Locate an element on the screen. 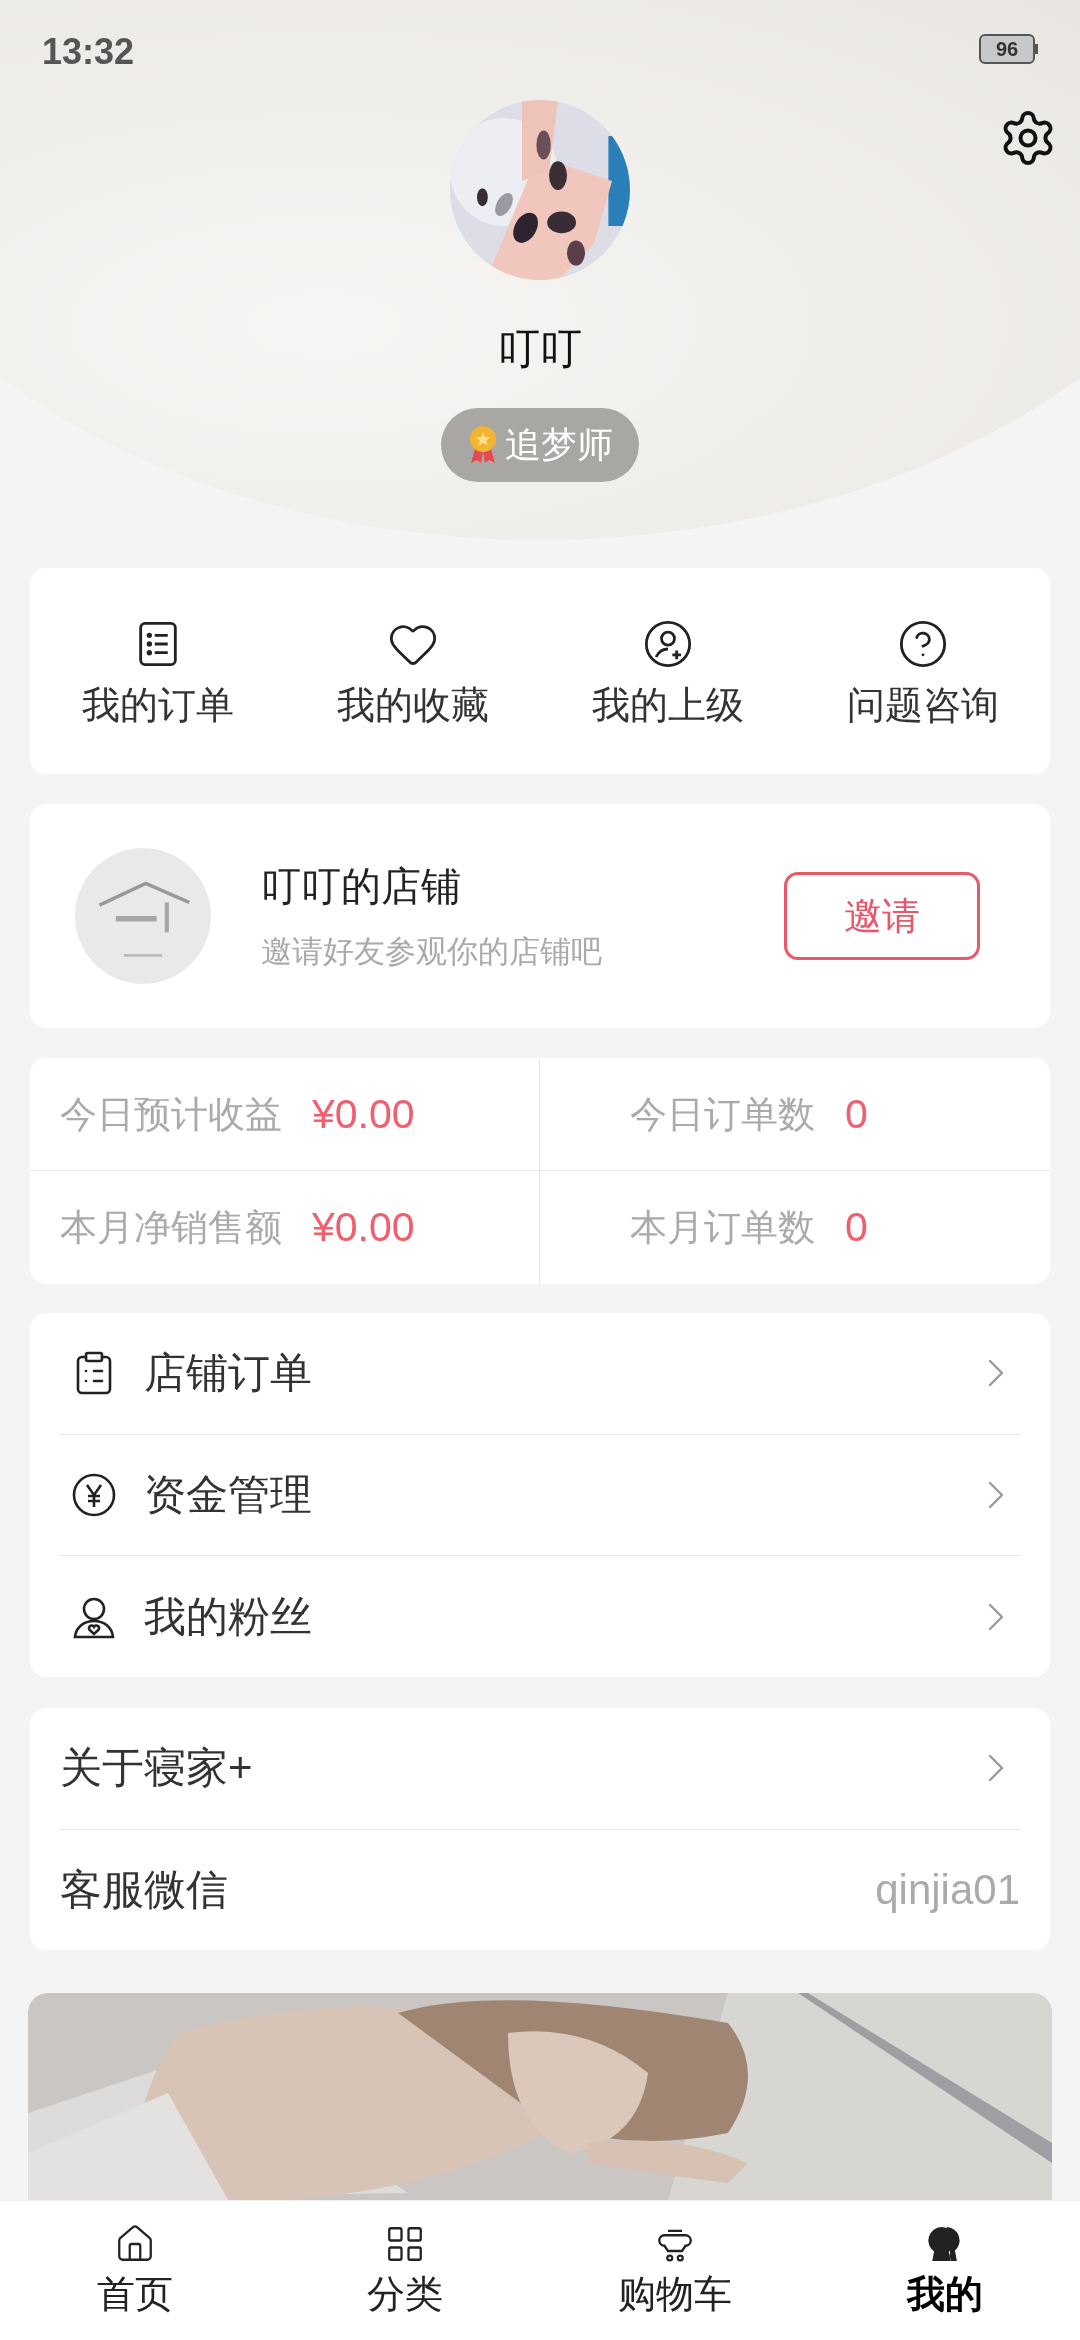 This screenshot has height=2340, width=1080. stat-label: 本月订单数 is located at coordinates (722, 1227).